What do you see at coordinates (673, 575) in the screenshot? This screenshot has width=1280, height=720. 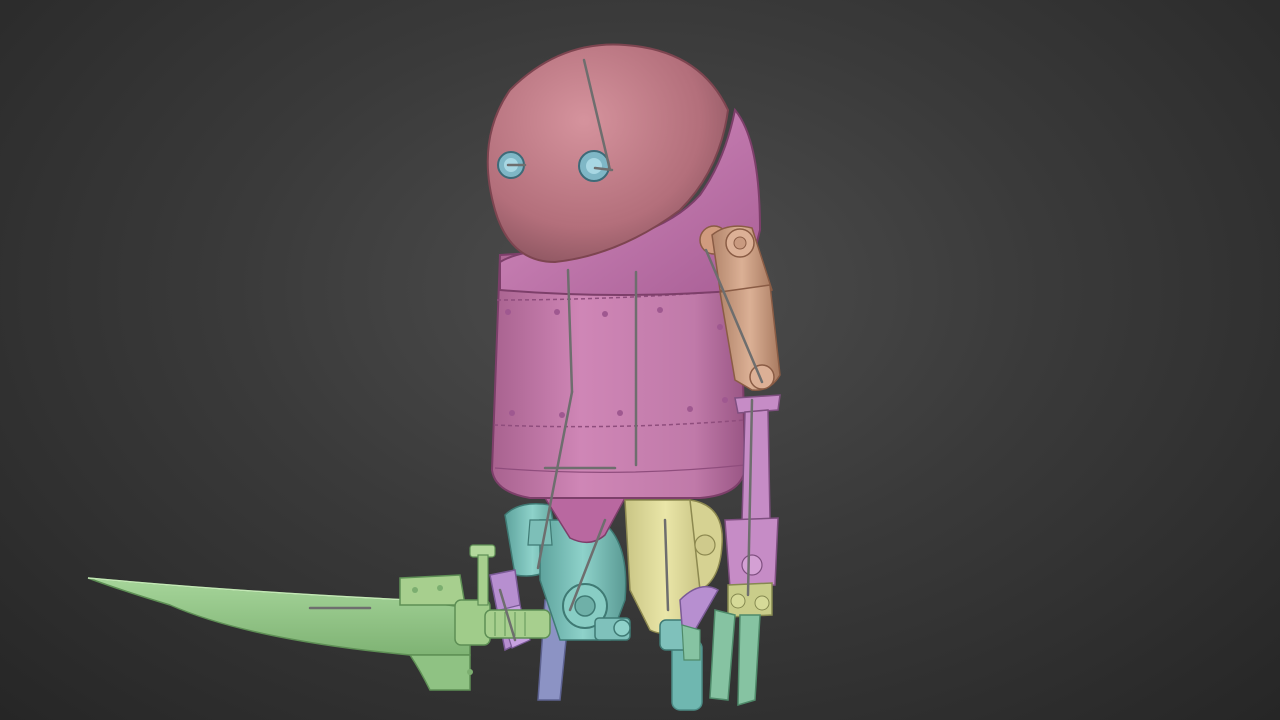 I see `left-leg` at bounding box center [673, 575].